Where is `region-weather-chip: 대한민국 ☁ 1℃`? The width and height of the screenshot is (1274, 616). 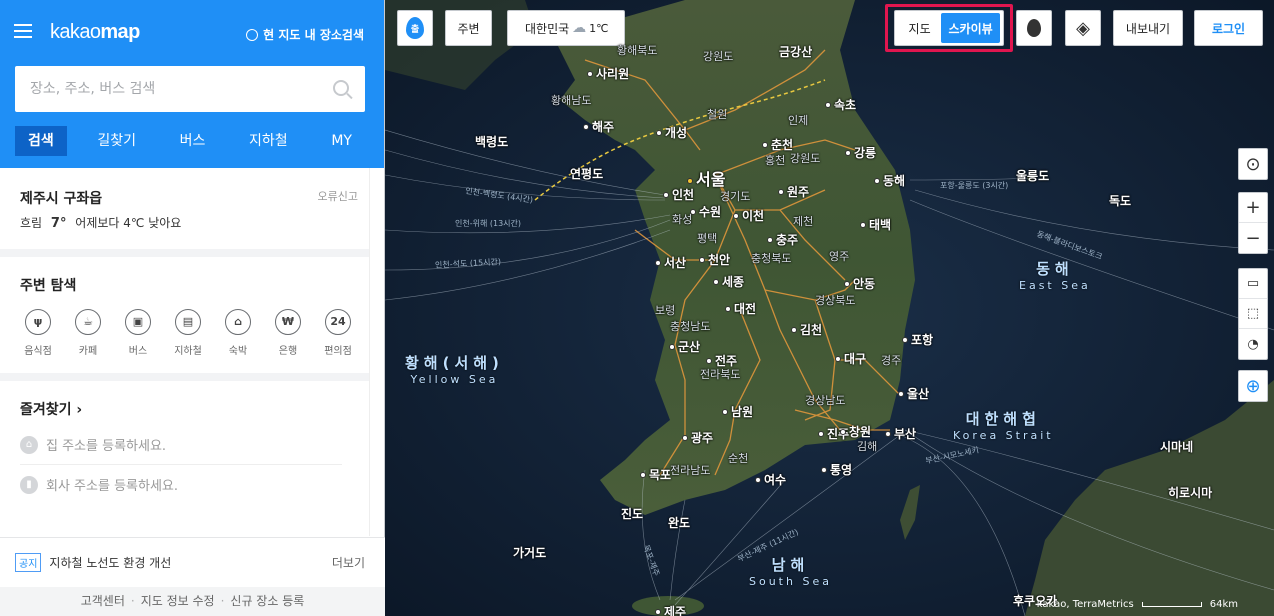
region-weather-chip: 대한민국 ☁ 1℃ is located at coordinates (566, 28).